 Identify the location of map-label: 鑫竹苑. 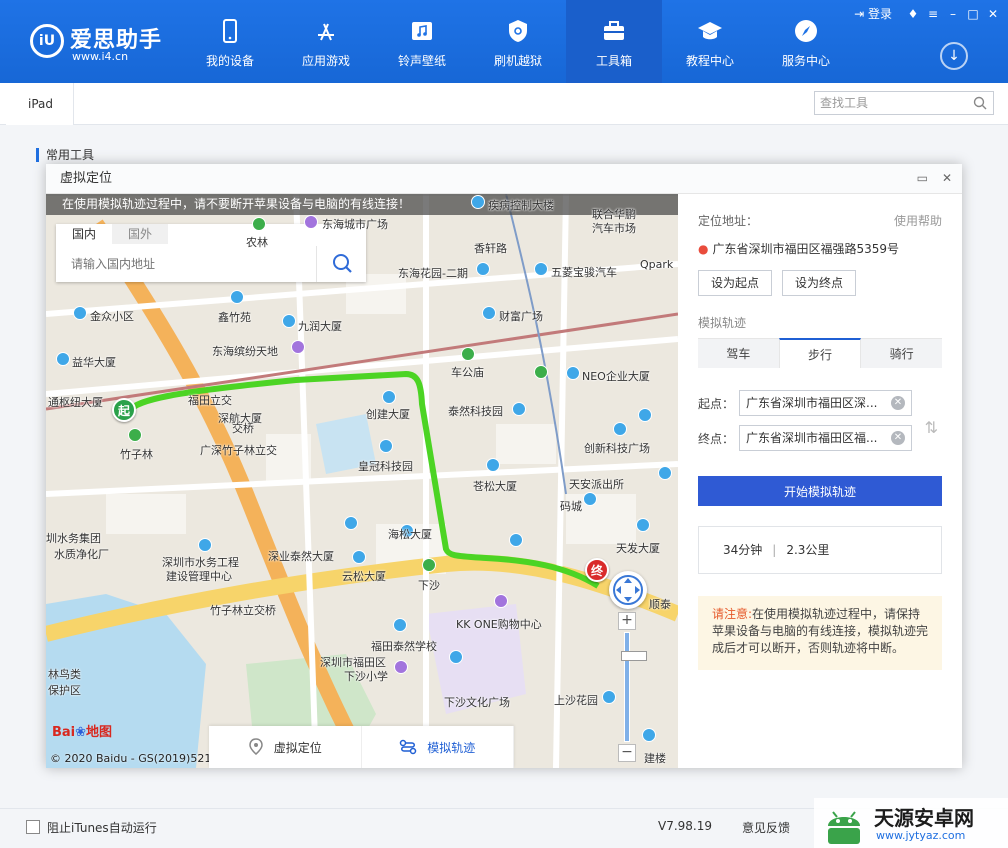
(234, 317).